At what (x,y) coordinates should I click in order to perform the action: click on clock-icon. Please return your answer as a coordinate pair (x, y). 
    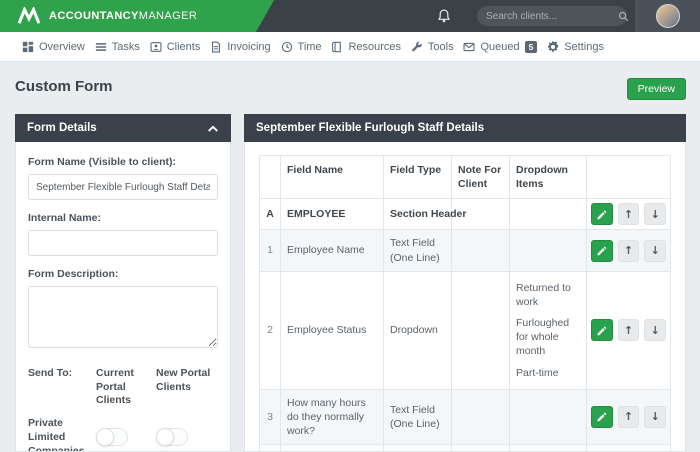
    Looking at the image, I should click on (287, 47).